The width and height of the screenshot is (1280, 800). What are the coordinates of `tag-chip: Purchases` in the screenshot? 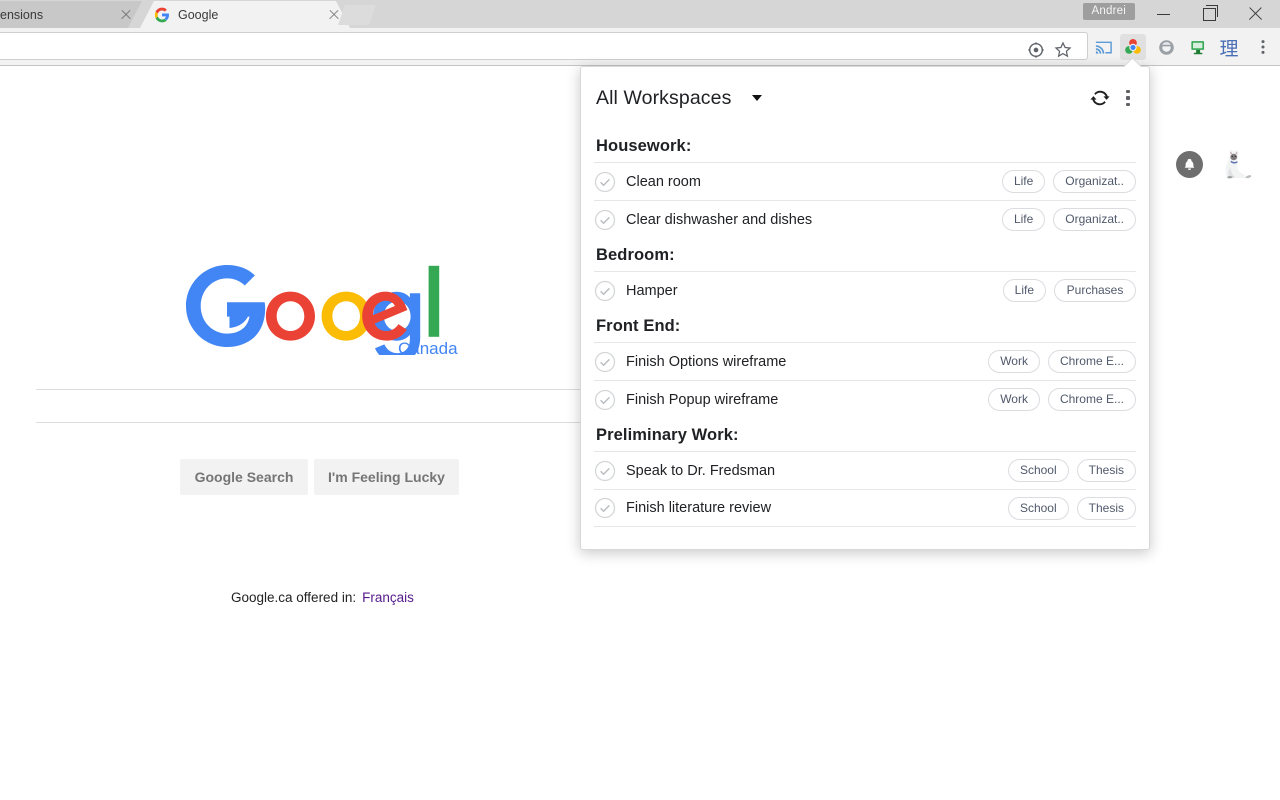 It's located at (1095, 290).